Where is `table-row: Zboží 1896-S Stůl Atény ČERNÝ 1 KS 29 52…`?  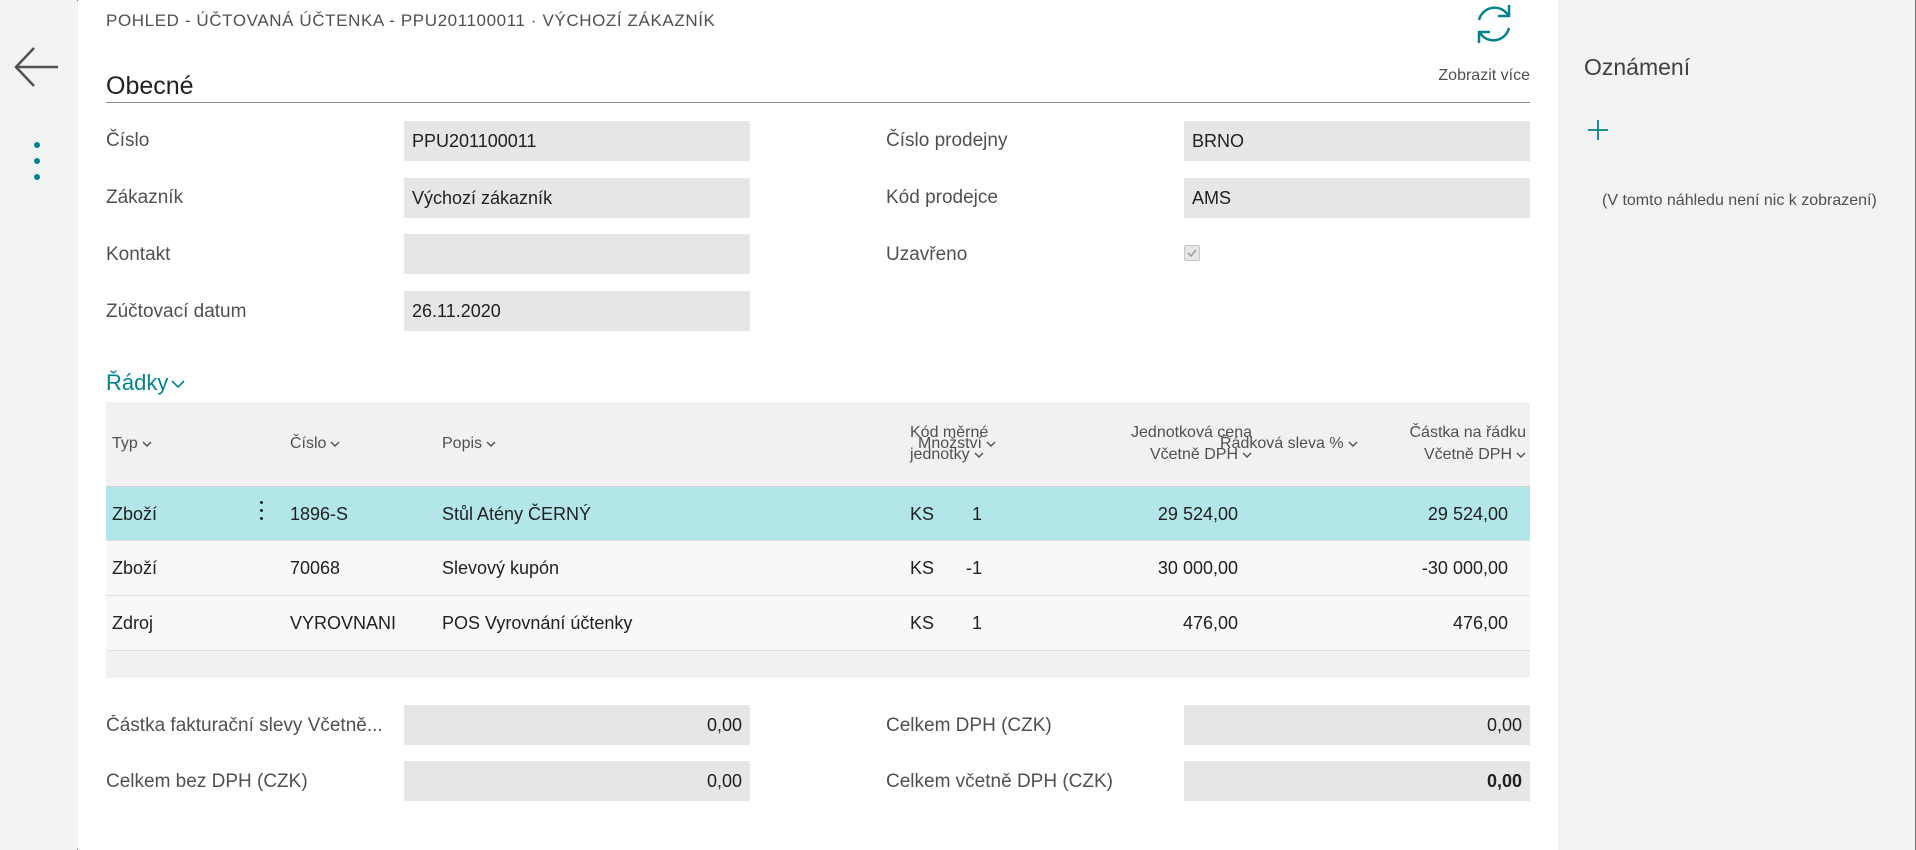 table-row: Zboží 1896-S Stůl Atény ČERNÝ 1 KS 29 52… is located at coordinates (818, 513).